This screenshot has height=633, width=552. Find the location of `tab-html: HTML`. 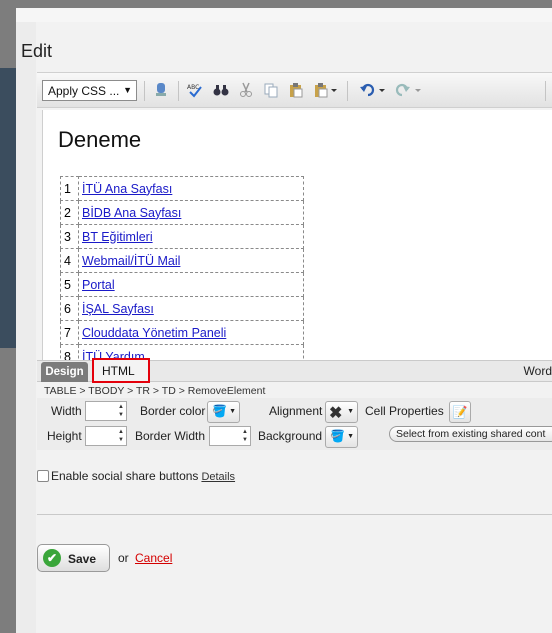

tab-html: HTML is located at coordinates (121, 370).